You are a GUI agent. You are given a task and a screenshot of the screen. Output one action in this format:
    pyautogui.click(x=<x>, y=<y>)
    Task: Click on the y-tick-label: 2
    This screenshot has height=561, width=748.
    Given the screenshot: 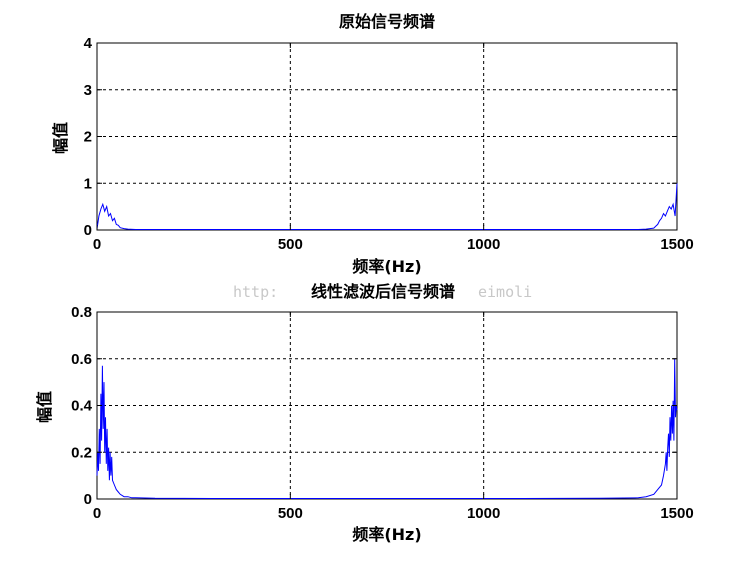 What is the action you would take?
    pyautogui.click(x=88, y=137)
    